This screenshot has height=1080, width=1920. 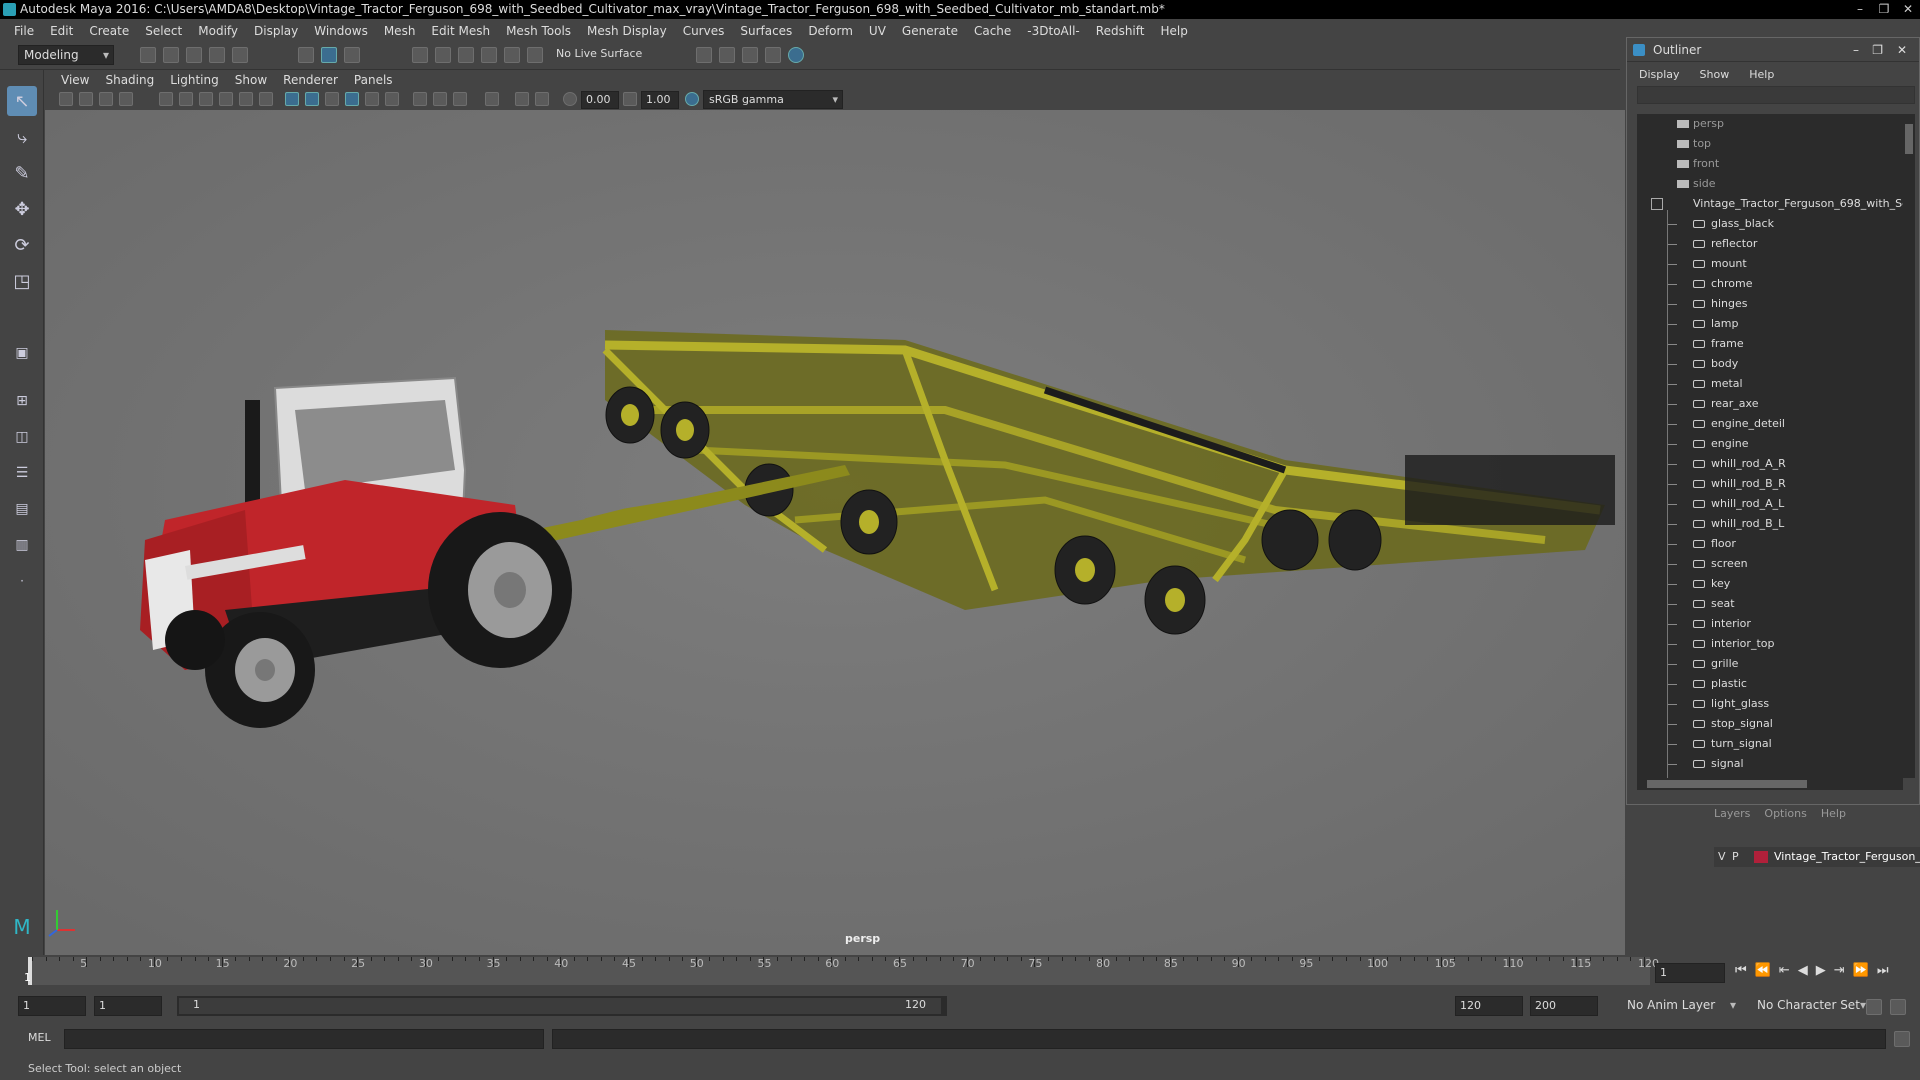 I want to click on snap-grid-icon, so click(x=420, y=55).